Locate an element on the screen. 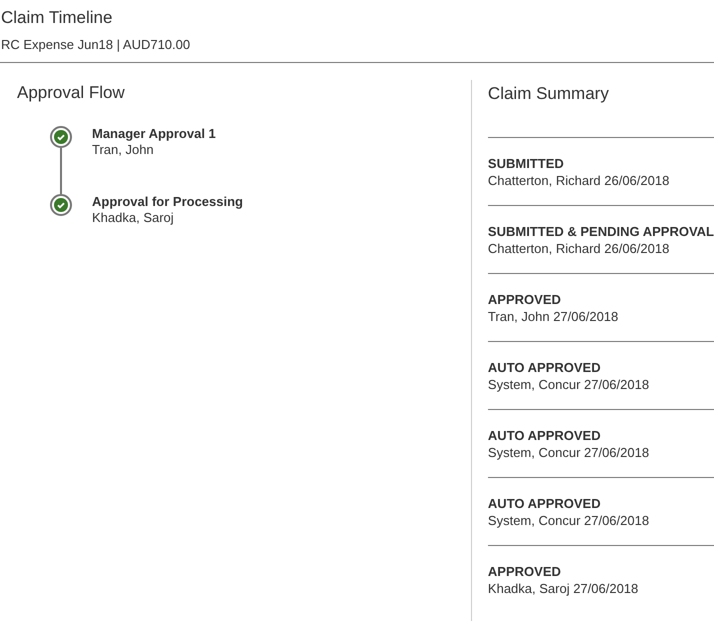 The image size is (714, 635). step-approver: Tran, John is located at coordinates (123, 150).